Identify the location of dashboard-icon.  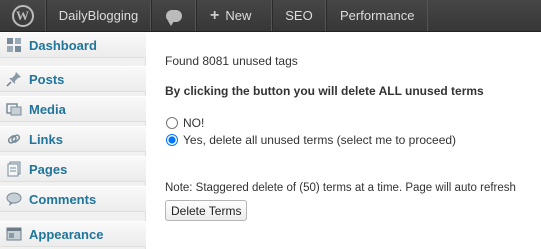
(14, 45).